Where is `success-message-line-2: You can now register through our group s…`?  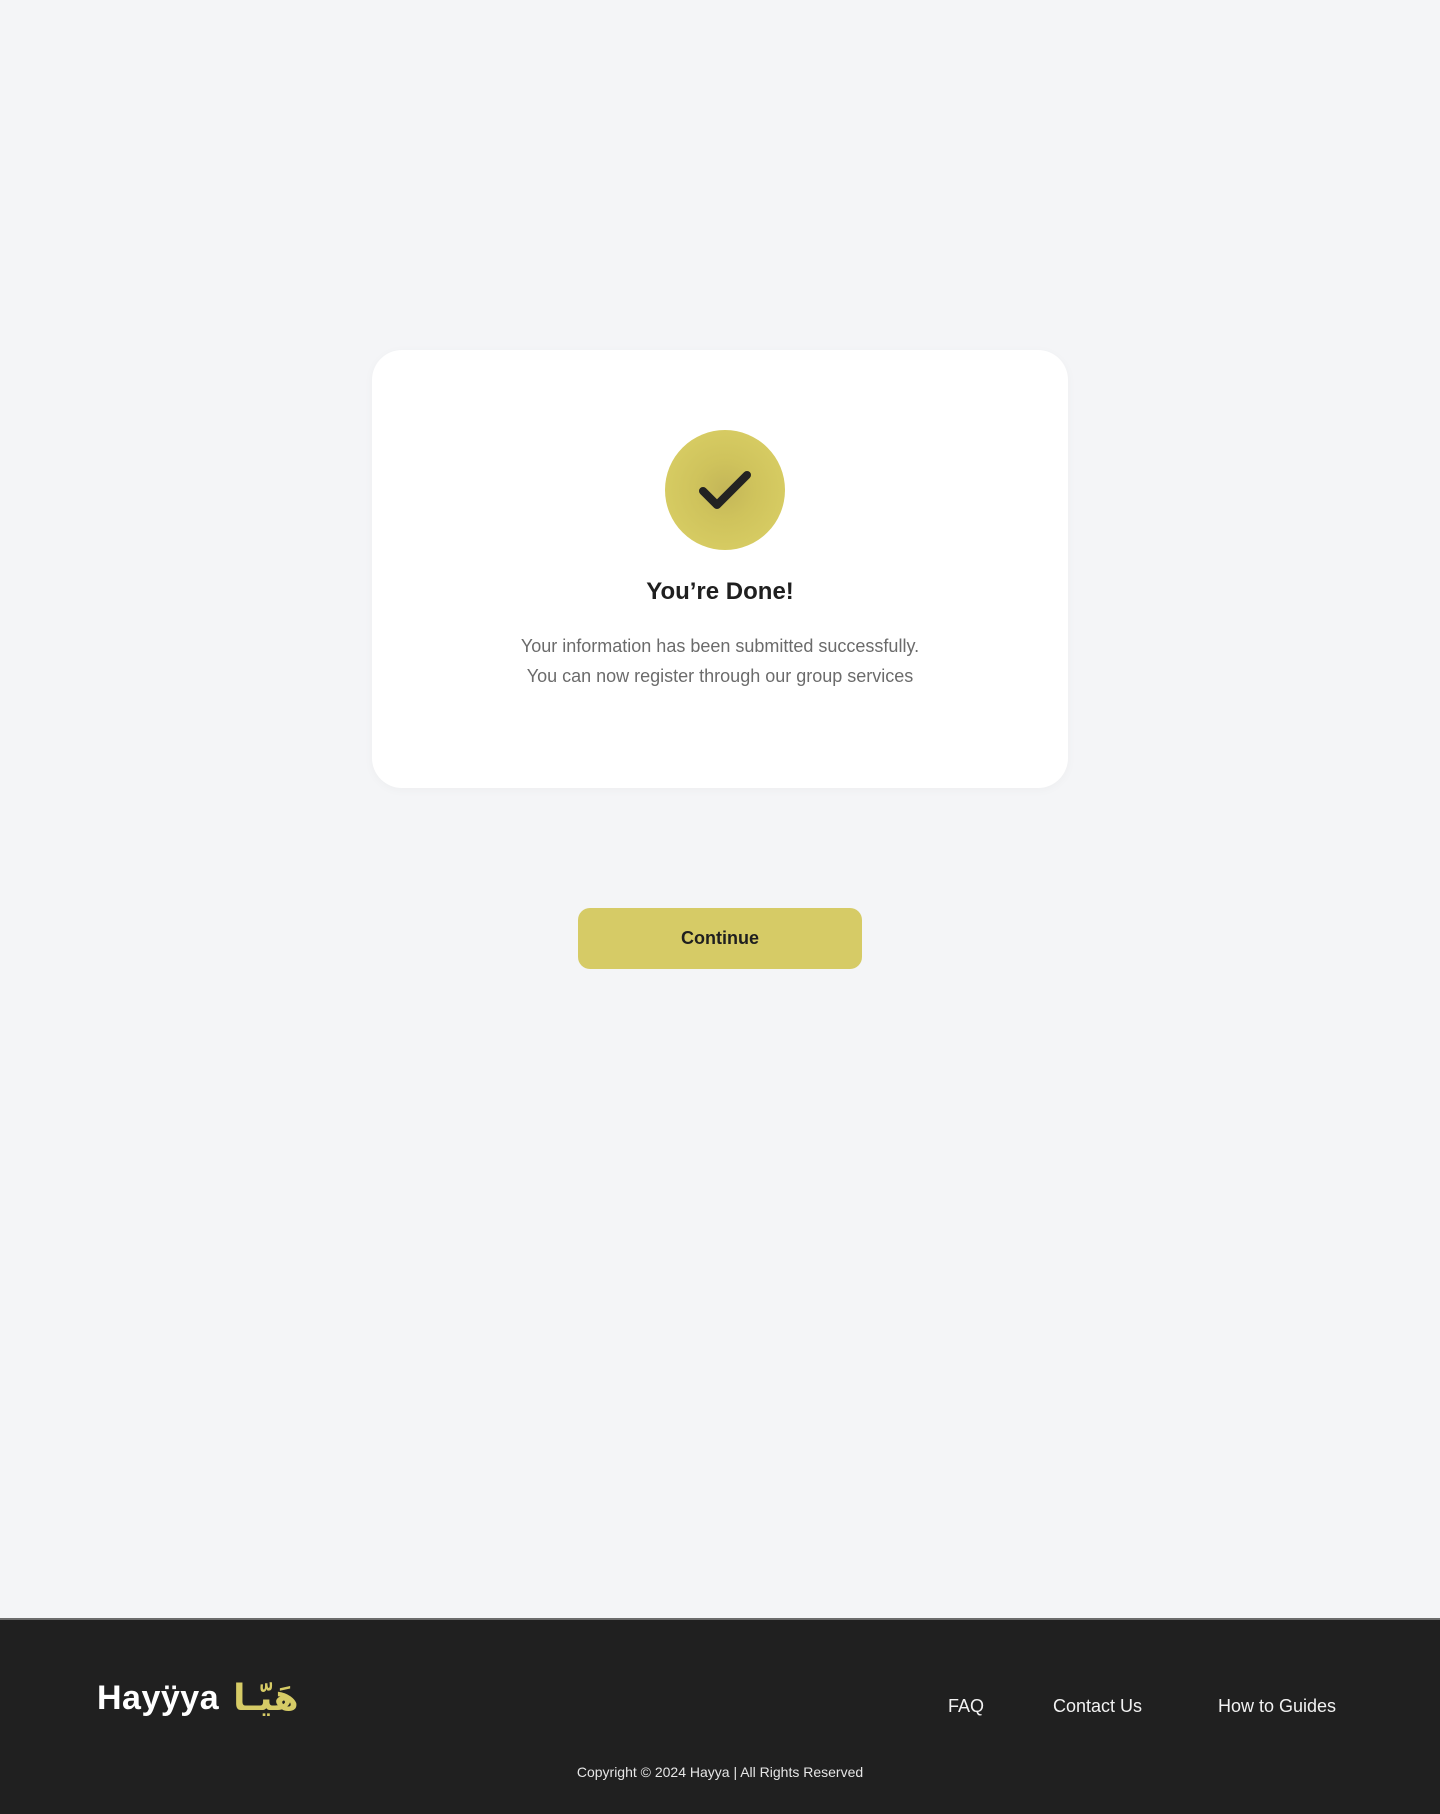 success-message-line-2: You can now register through our group s… is located at coordinates (720, 676).